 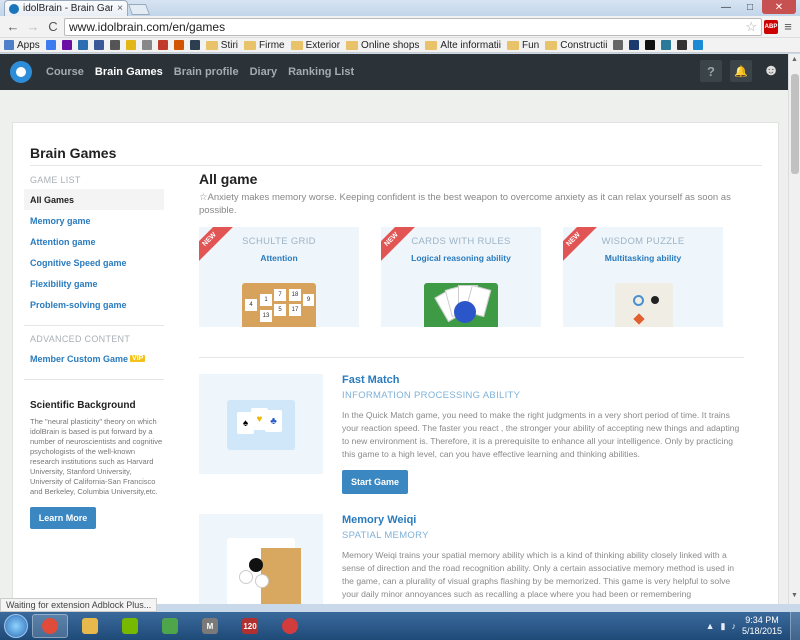 I want to click on idolbrain-logo-icon, so click(x=21, y=72).